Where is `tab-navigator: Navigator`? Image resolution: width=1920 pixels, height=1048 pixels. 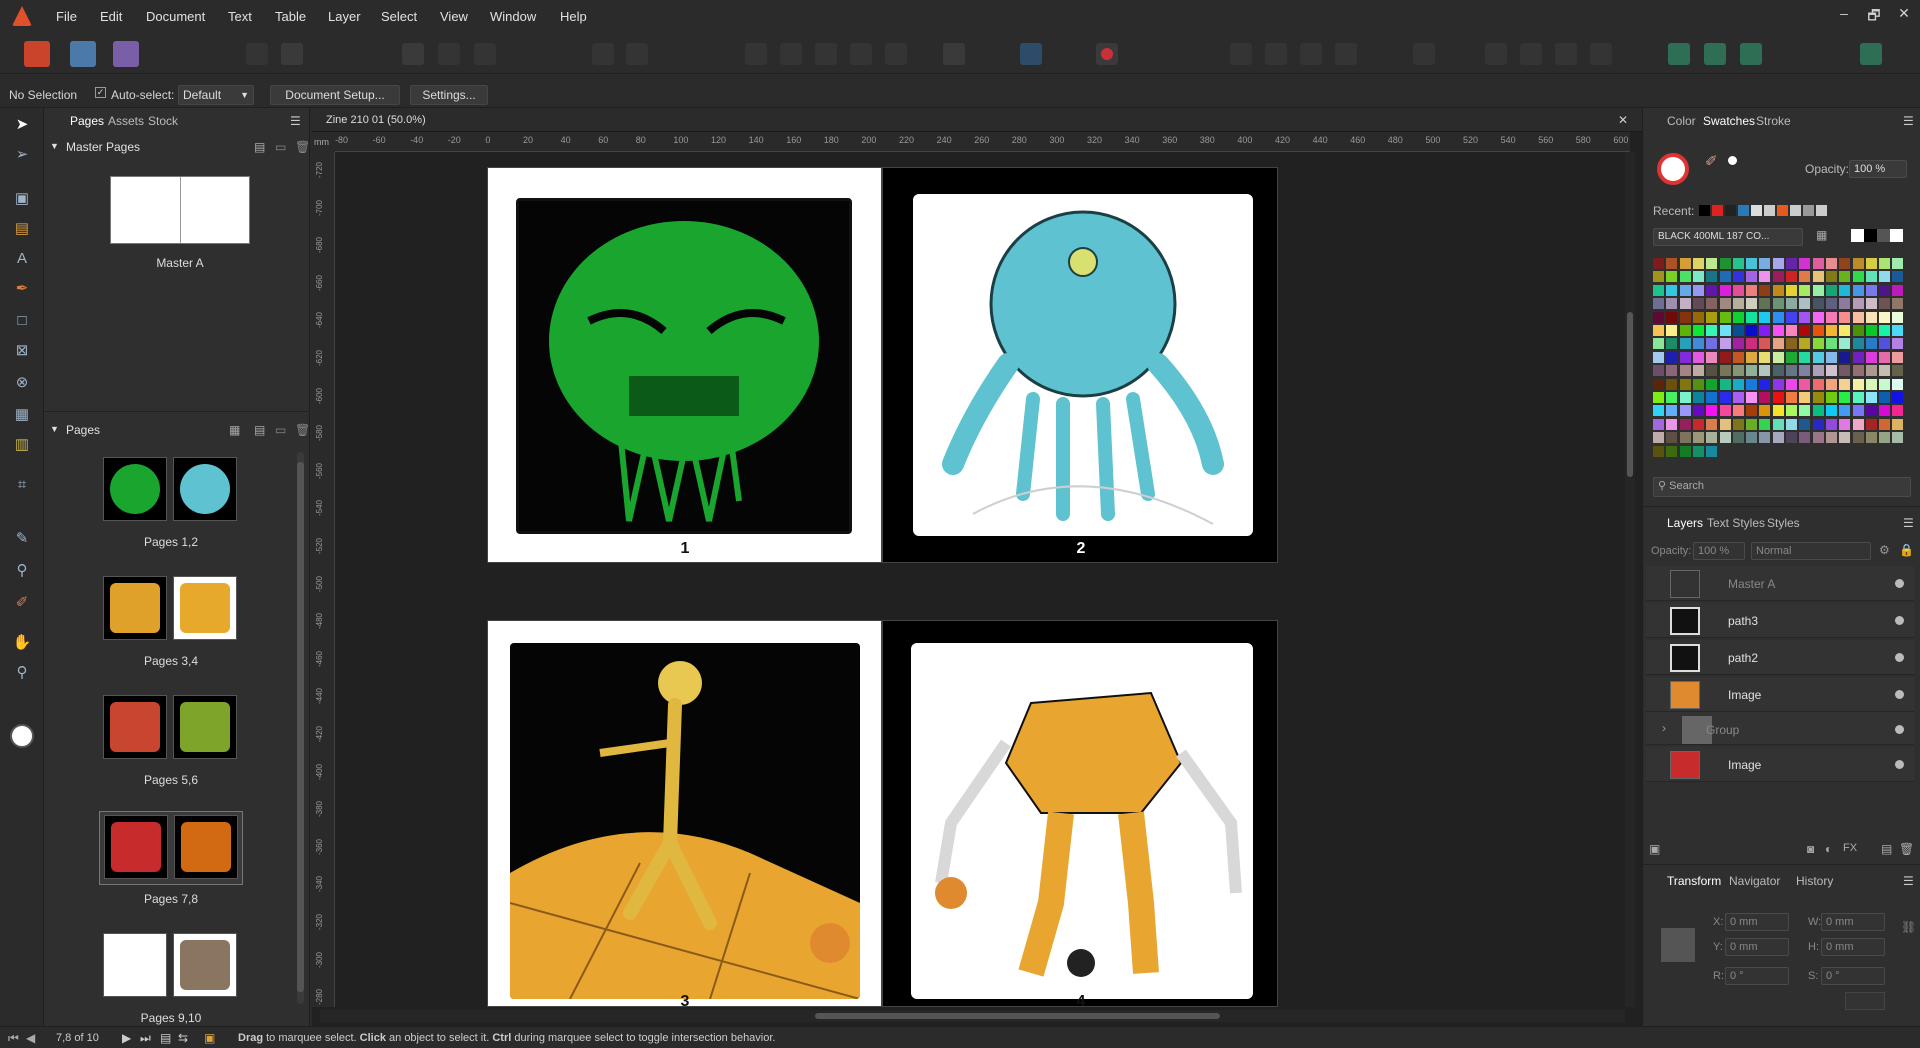 tab-navigator: Navigator is located at coordinates (1754, 881).